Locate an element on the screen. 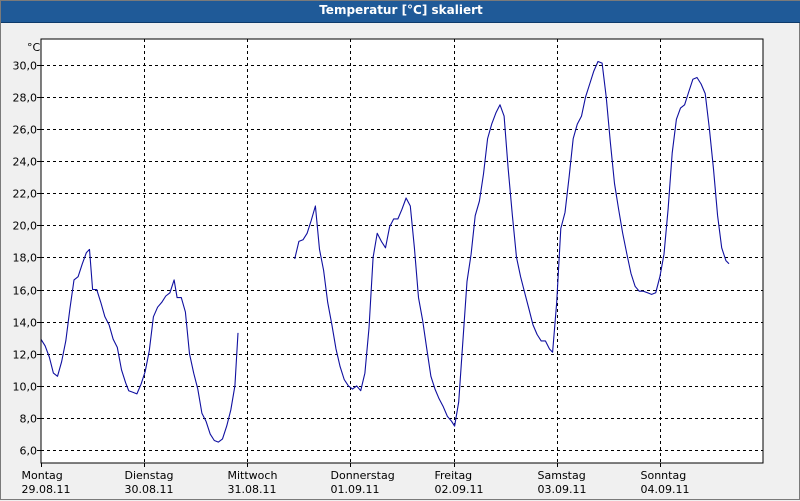  x-tick-date: 29.08.11 is located at coordinates (46, 489).